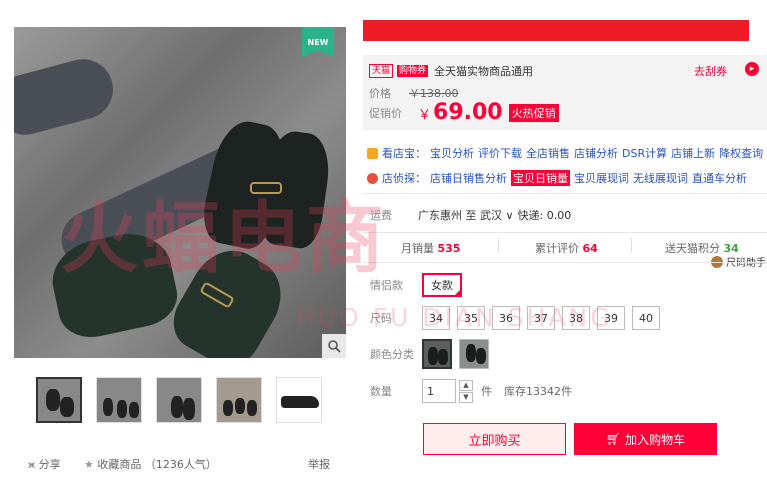  Describe the element at coordinates (442, 285) in the screenshot. I see `style-option: 女款` at that location.